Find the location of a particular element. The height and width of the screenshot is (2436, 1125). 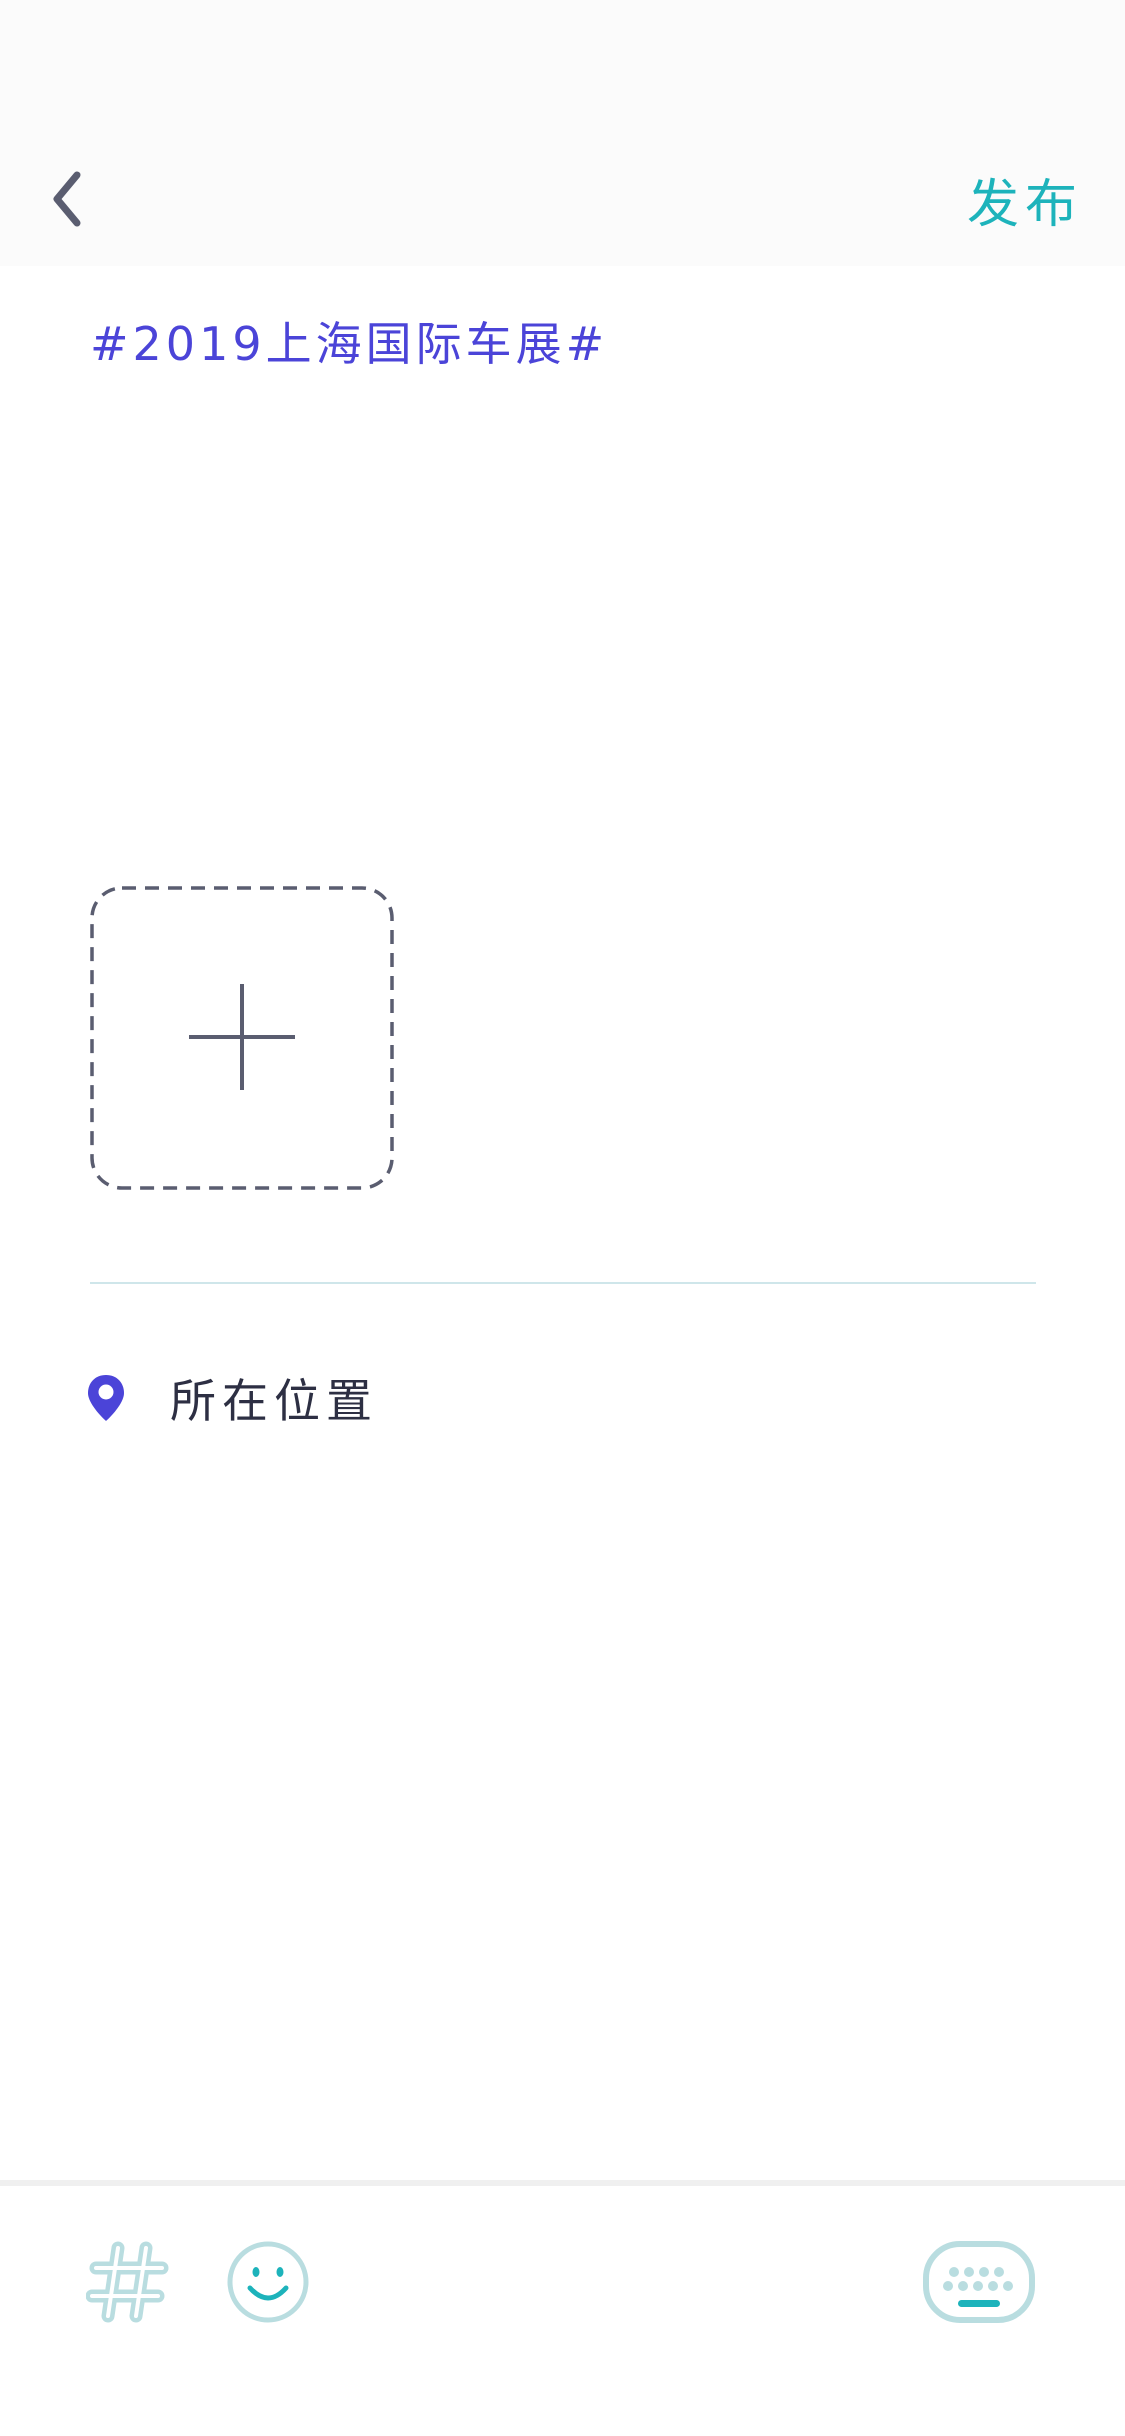

hashtag-icon is located at coordinates (127, 2282).